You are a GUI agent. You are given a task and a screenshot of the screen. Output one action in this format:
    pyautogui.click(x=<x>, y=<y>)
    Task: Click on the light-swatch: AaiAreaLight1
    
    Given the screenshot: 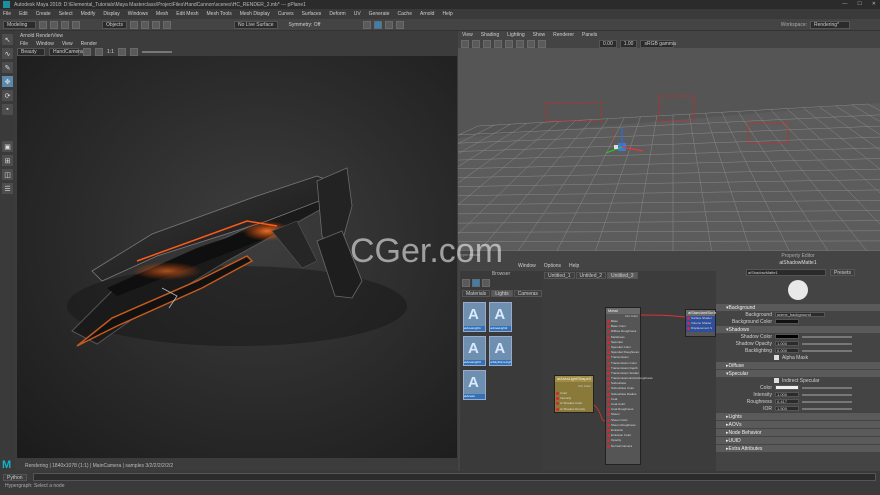 What is the action you would take?
    pyautogui.click(x=474, y=317)
    